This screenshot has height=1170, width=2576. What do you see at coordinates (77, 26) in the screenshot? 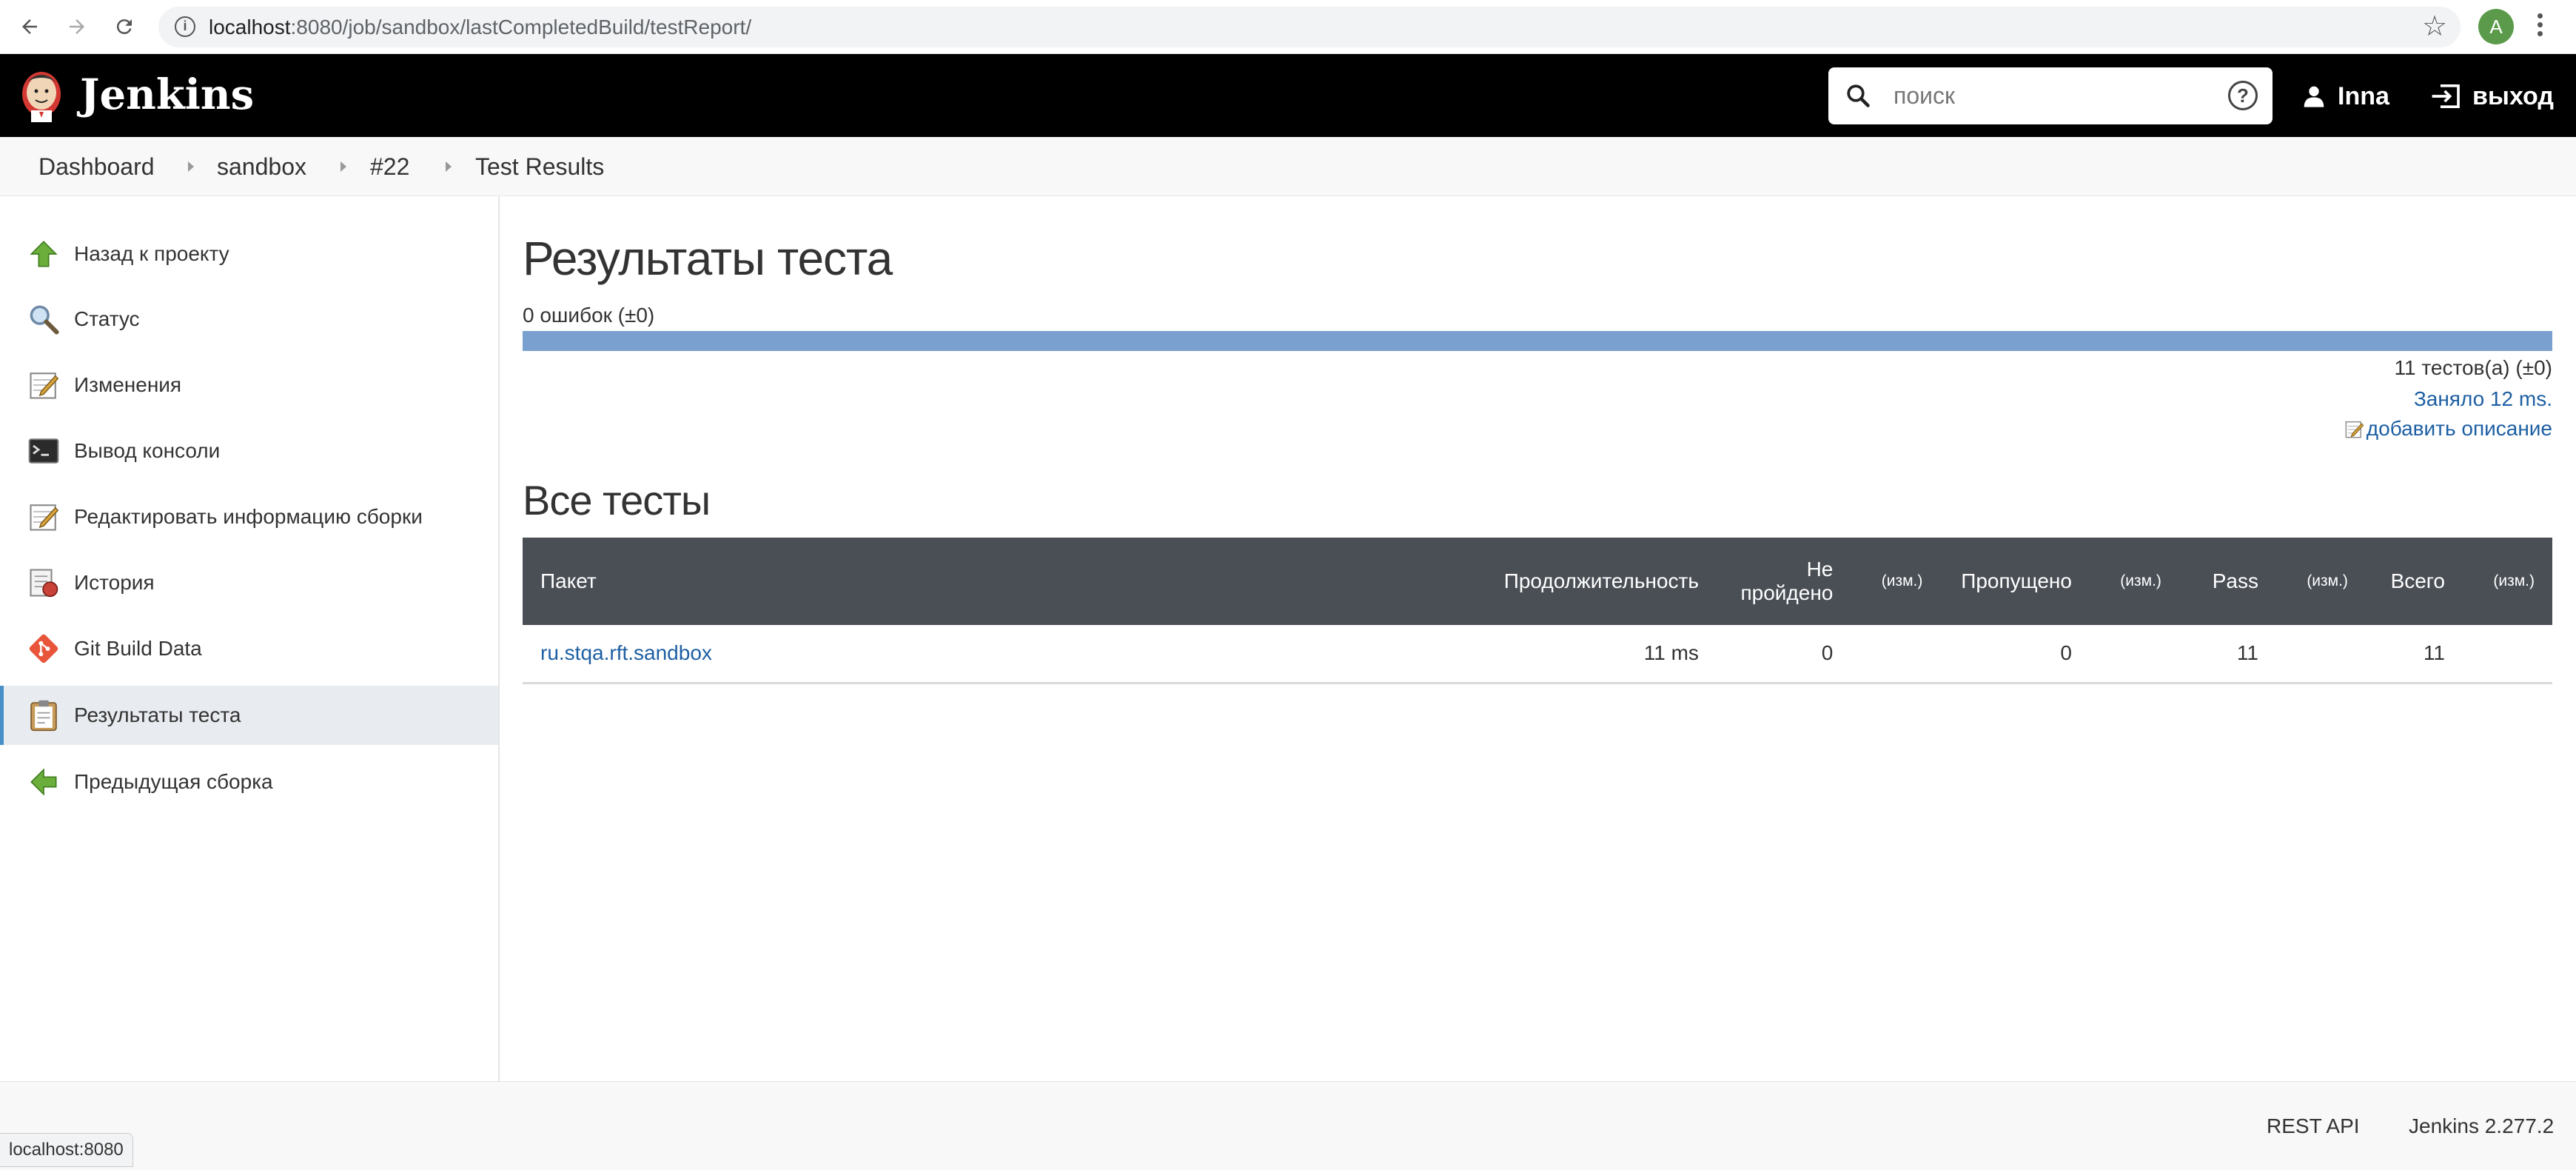
I see `forward-arrow-icon` at bounding box center [77, 26].